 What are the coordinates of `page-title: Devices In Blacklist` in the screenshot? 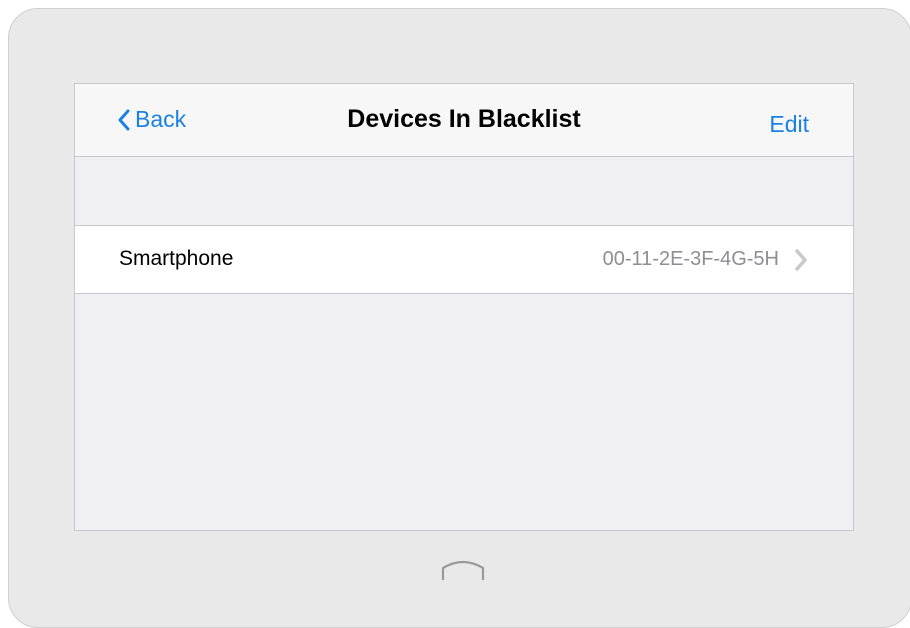 It's located at (464, 119).